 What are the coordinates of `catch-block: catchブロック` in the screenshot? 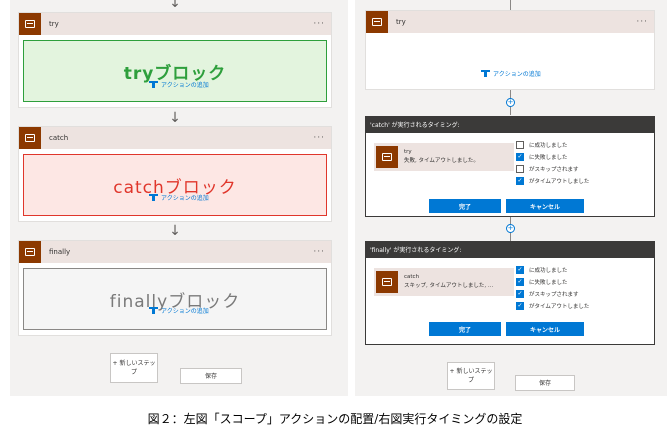 It's located at (175, 185).